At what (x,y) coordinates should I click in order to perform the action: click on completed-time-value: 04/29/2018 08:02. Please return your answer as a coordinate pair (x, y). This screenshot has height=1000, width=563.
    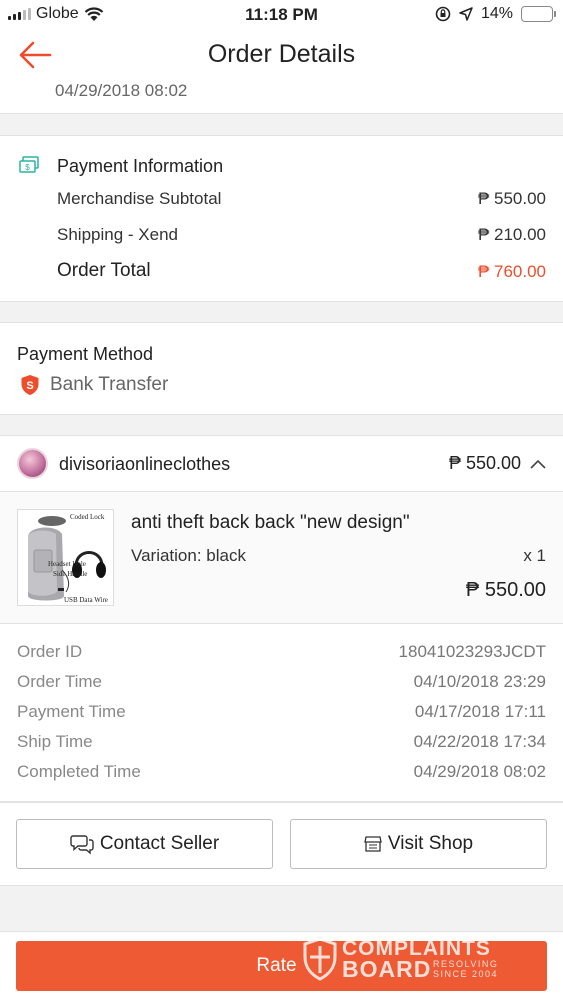
    Looking at the image, I should click on (479, 771).